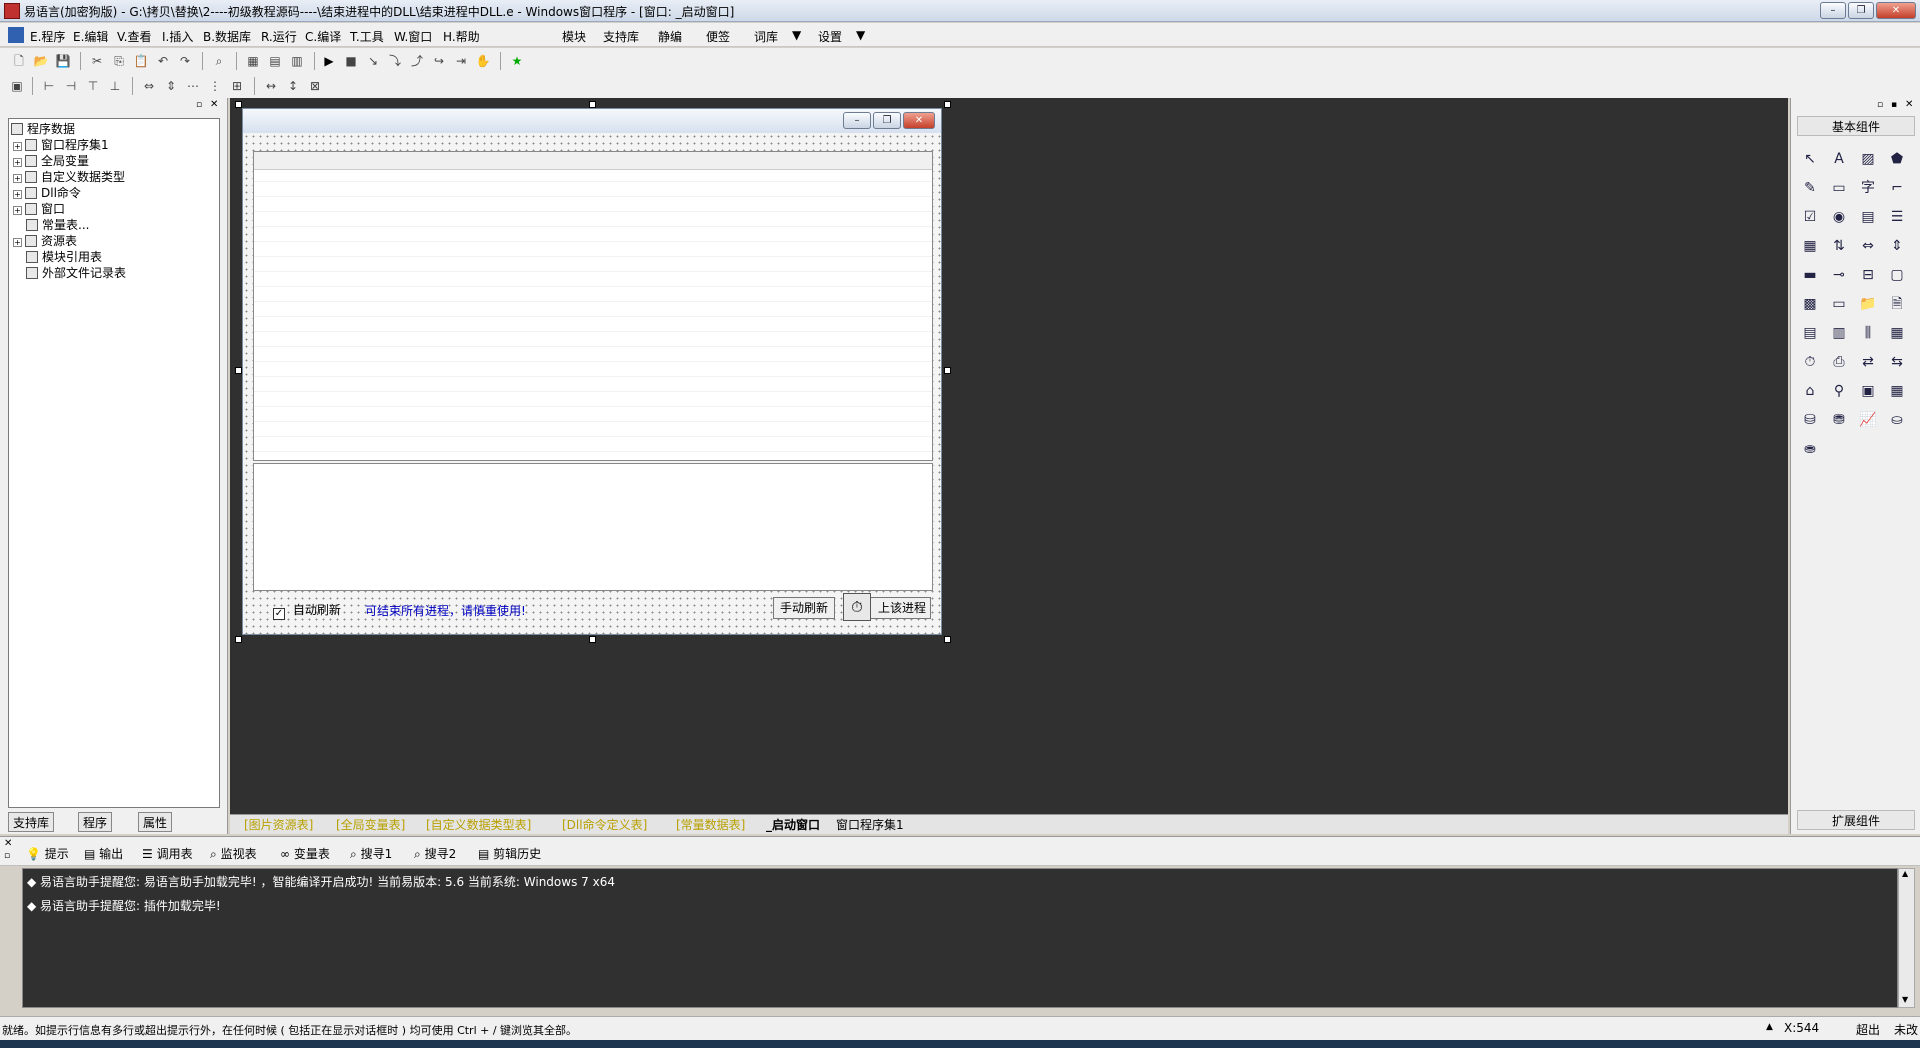  Describe the element at coordinates (621, 36) in the screenshot. I see `menu-support-lib: 支持库` at that location.